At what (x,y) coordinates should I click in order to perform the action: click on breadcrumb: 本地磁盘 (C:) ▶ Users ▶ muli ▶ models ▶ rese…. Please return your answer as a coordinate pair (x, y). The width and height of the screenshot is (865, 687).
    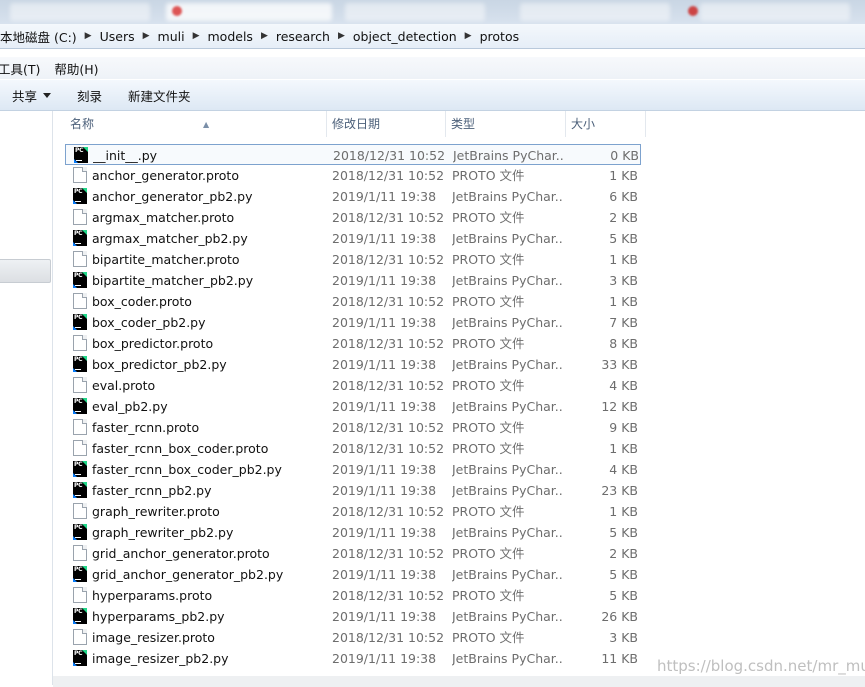
    Looking at the image, I should click on (262, 36).